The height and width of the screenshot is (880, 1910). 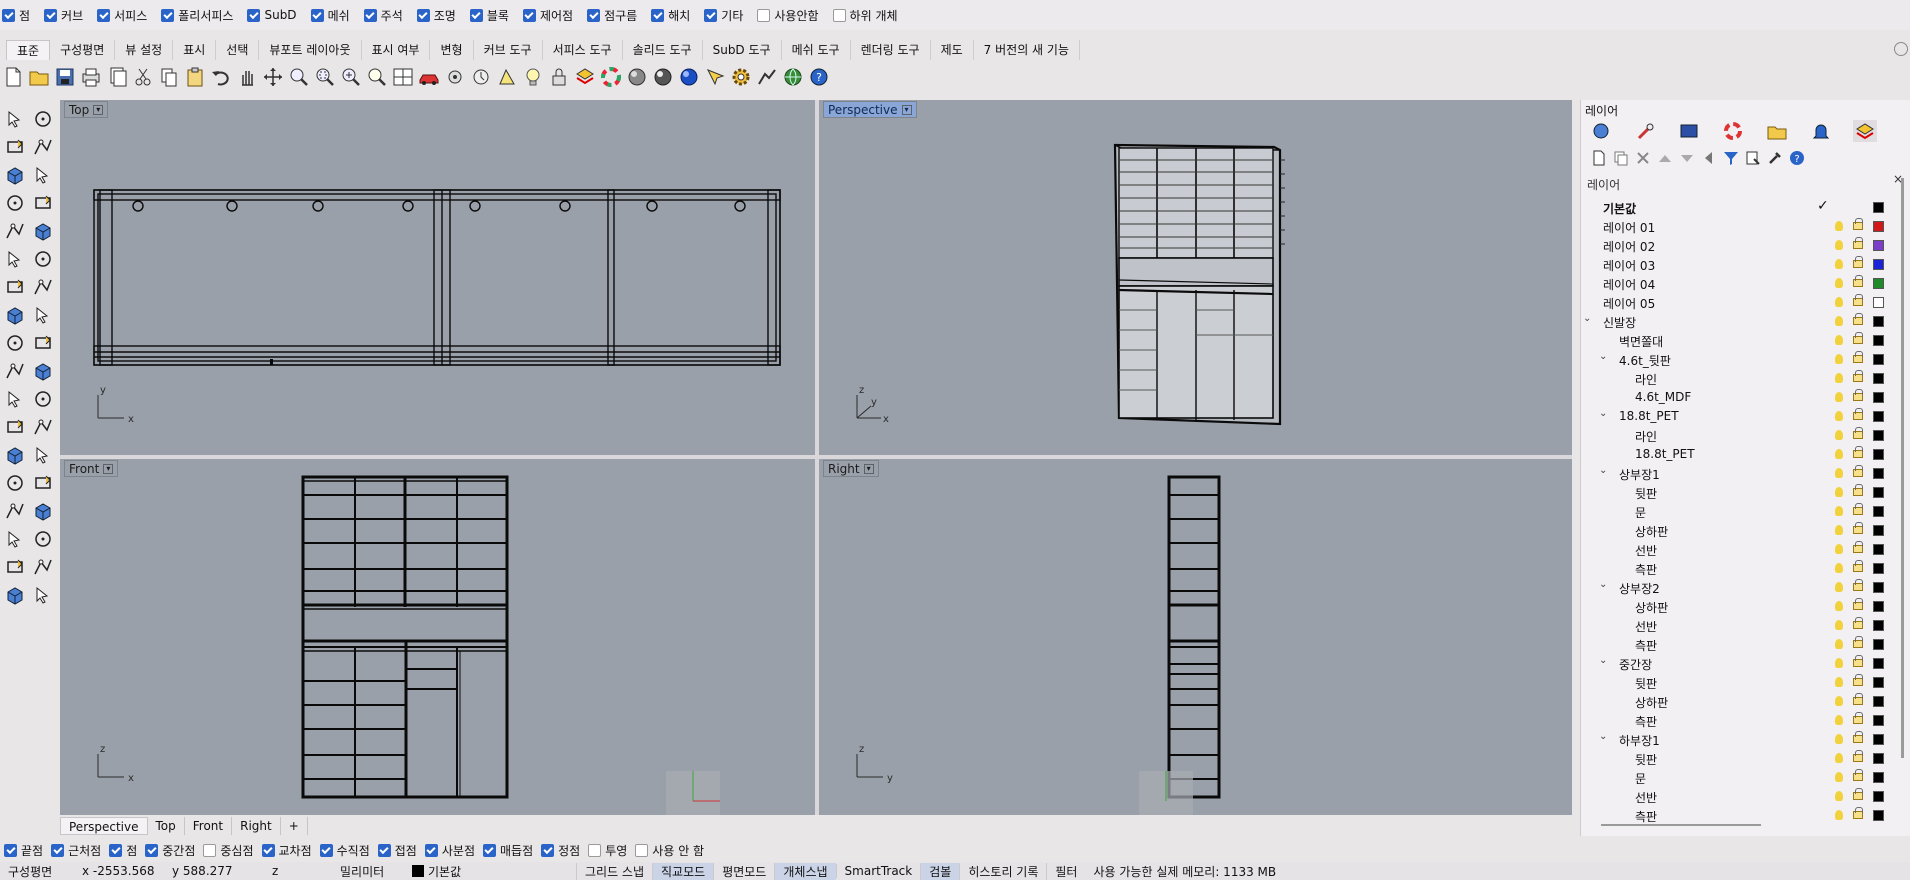 What do you see at coordinates (13, 77) in the screenshot?
I see `new-file-icon` at bounding box center [13, 77].